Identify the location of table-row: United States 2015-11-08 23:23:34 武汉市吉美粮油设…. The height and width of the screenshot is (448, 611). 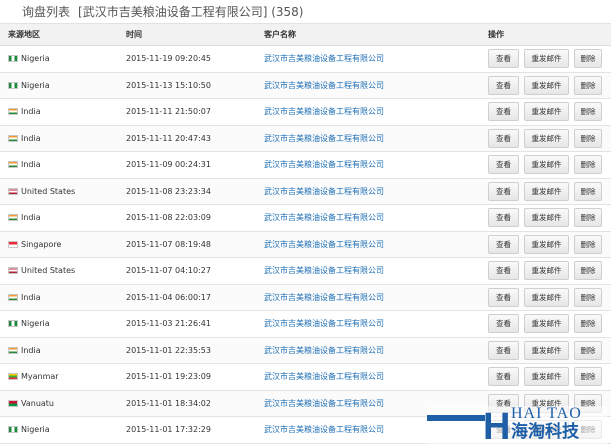
(305, 191).